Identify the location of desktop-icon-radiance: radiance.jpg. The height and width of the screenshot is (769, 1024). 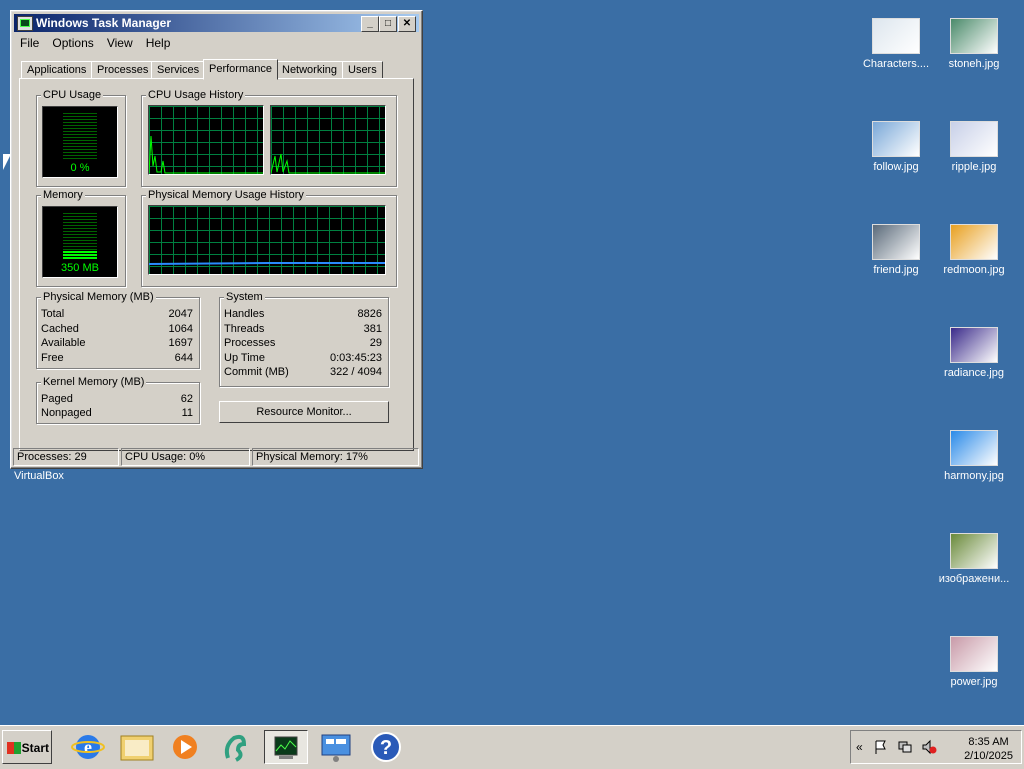
(974, 353).